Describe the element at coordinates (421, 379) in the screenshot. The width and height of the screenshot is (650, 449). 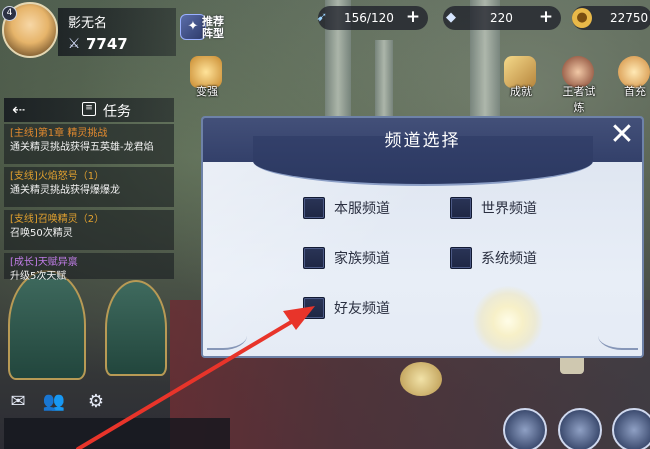
I see `scene-ornament` at that location.